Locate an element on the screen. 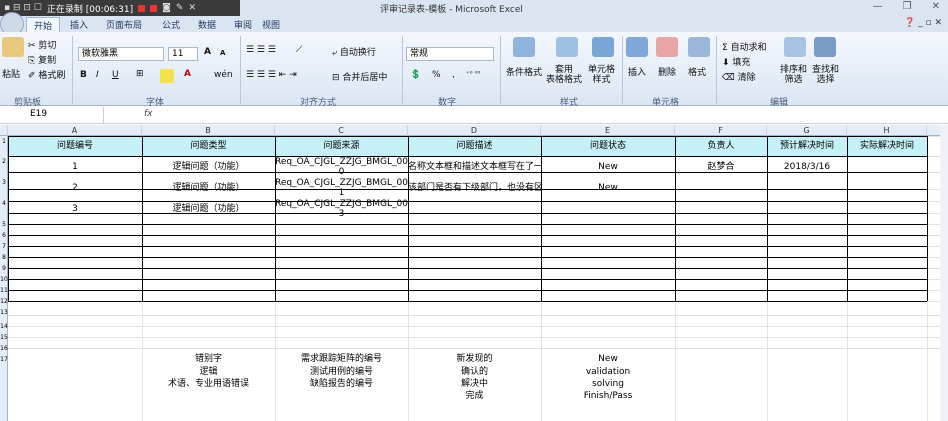 This screenshot has width=948, height=421. decimal-icon: ⁺⁰ ⁰⁰ is located at coordinates (473, 74).